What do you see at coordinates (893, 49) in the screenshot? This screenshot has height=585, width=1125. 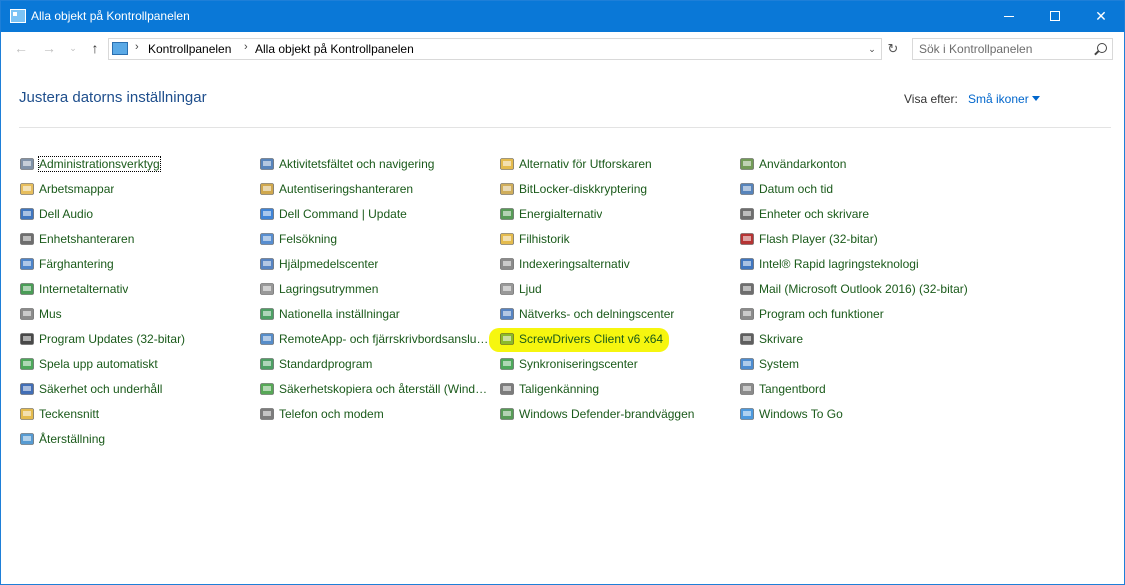 I see `refresh-icon: ↻` at bounding box center [893, 49].